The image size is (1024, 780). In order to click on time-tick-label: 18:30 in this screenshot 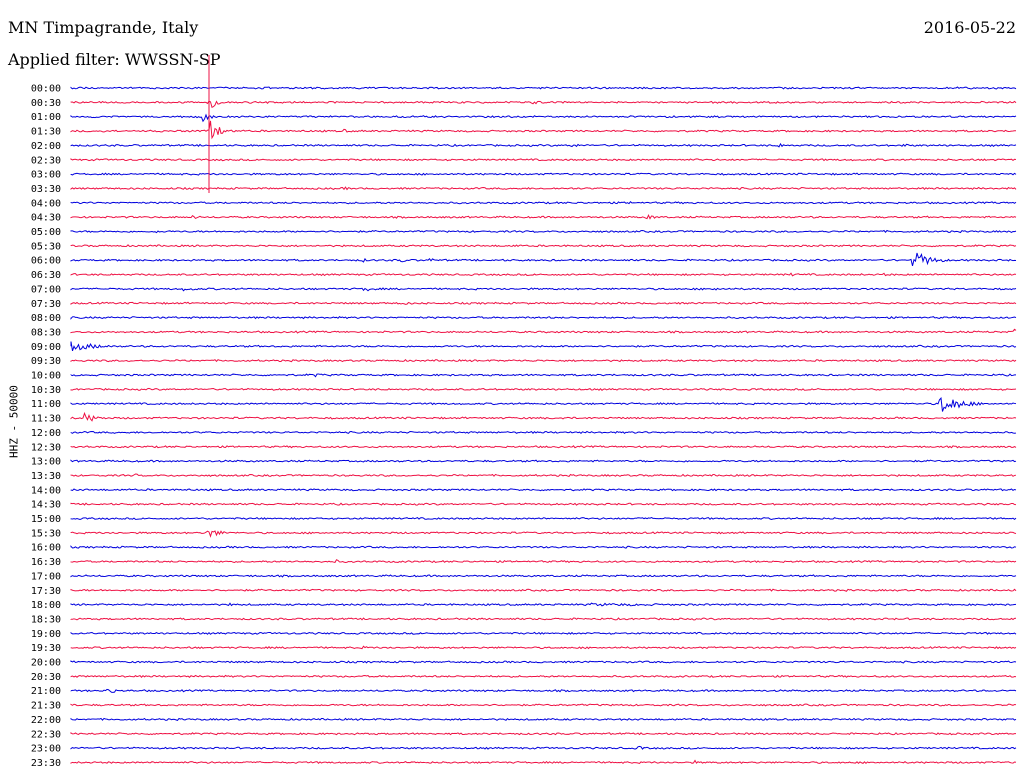, I will do `click(46, 619)`.